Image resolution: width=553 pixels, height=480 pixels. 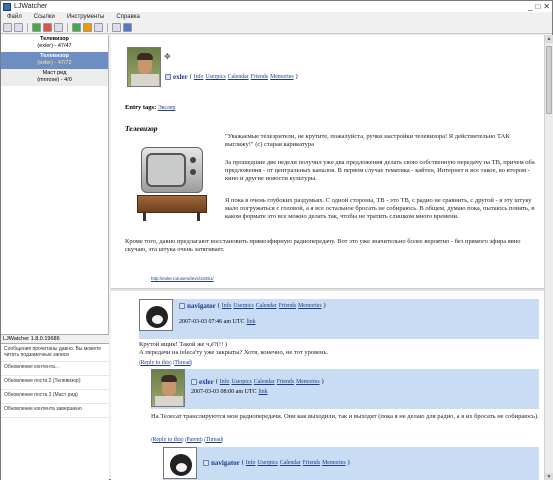 What do you see at coordinates (7, 27) in the screenshot?
I see `save-icon` at bounding box center [7, 27].